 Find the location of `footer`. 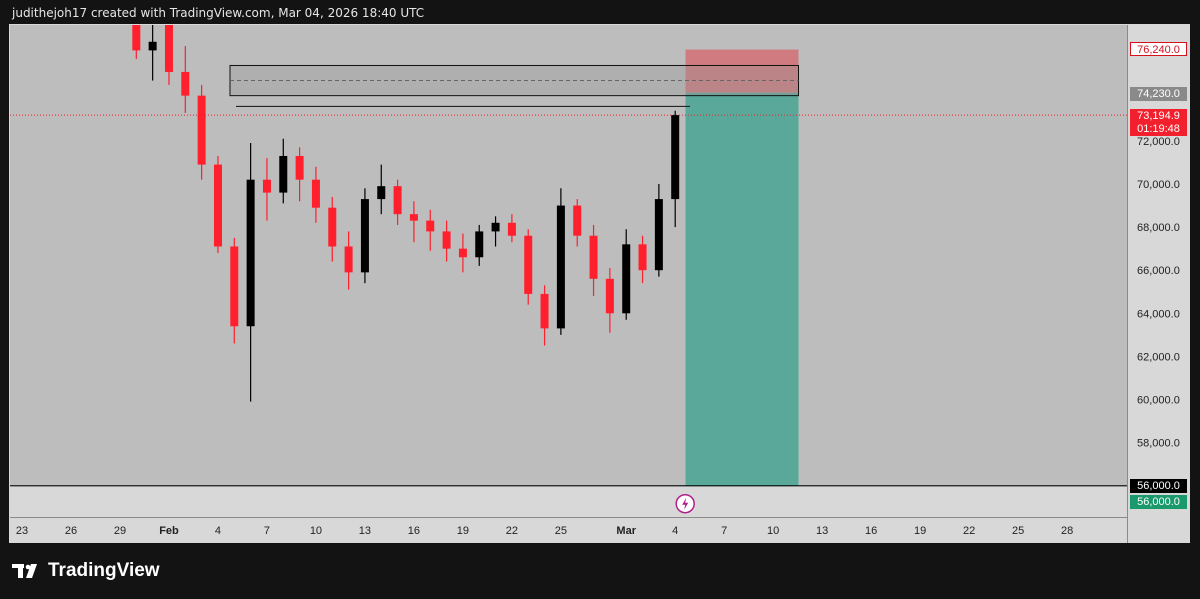

footer is located at coordinates (600, 572).